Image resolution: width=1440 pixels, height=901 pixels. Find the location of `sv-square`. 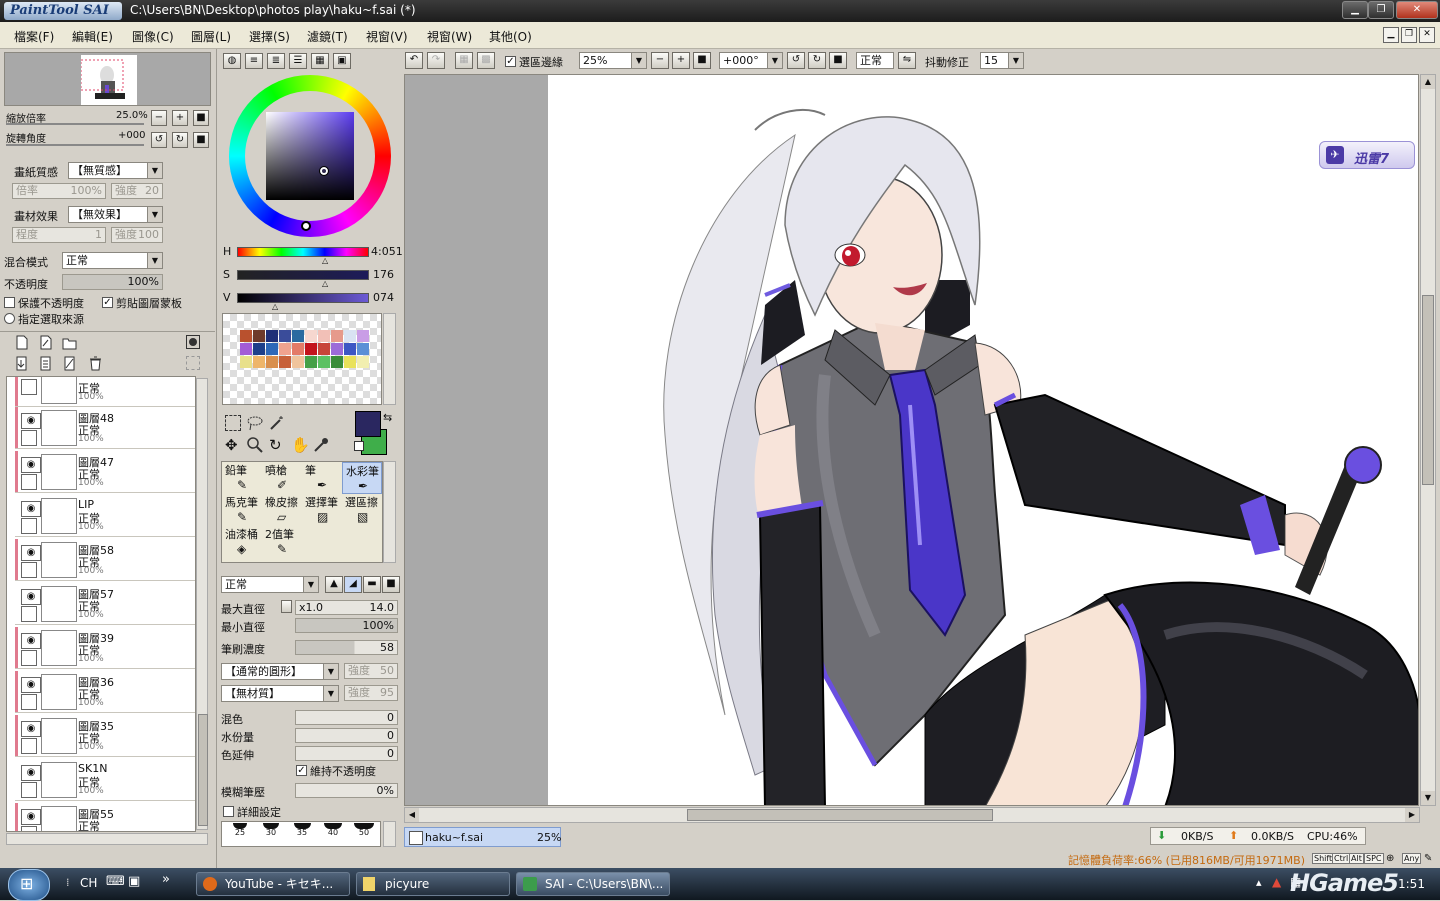

sv-square is located at coordinates (310, 156).